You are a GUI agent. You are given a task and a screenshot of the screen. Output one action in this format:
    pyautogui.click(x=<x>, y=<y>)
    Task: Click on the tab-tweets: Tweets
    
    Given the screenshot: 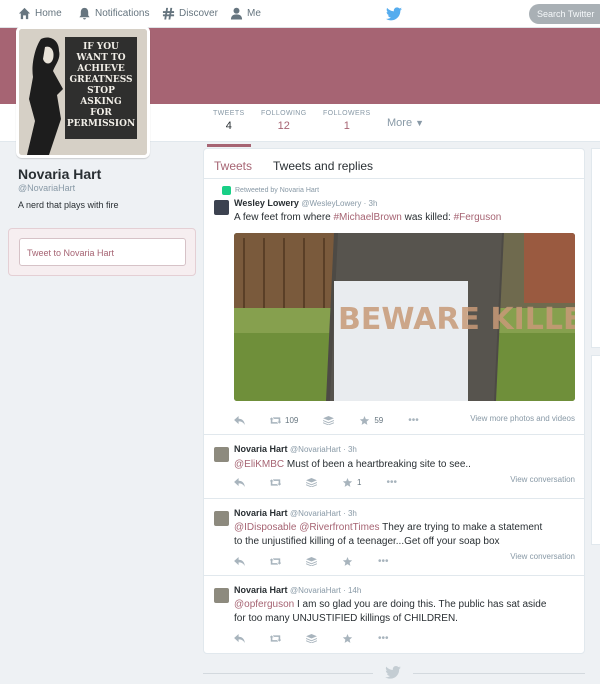 What is the action you would take?
    pyautogui.click(x=233, y=166)
    